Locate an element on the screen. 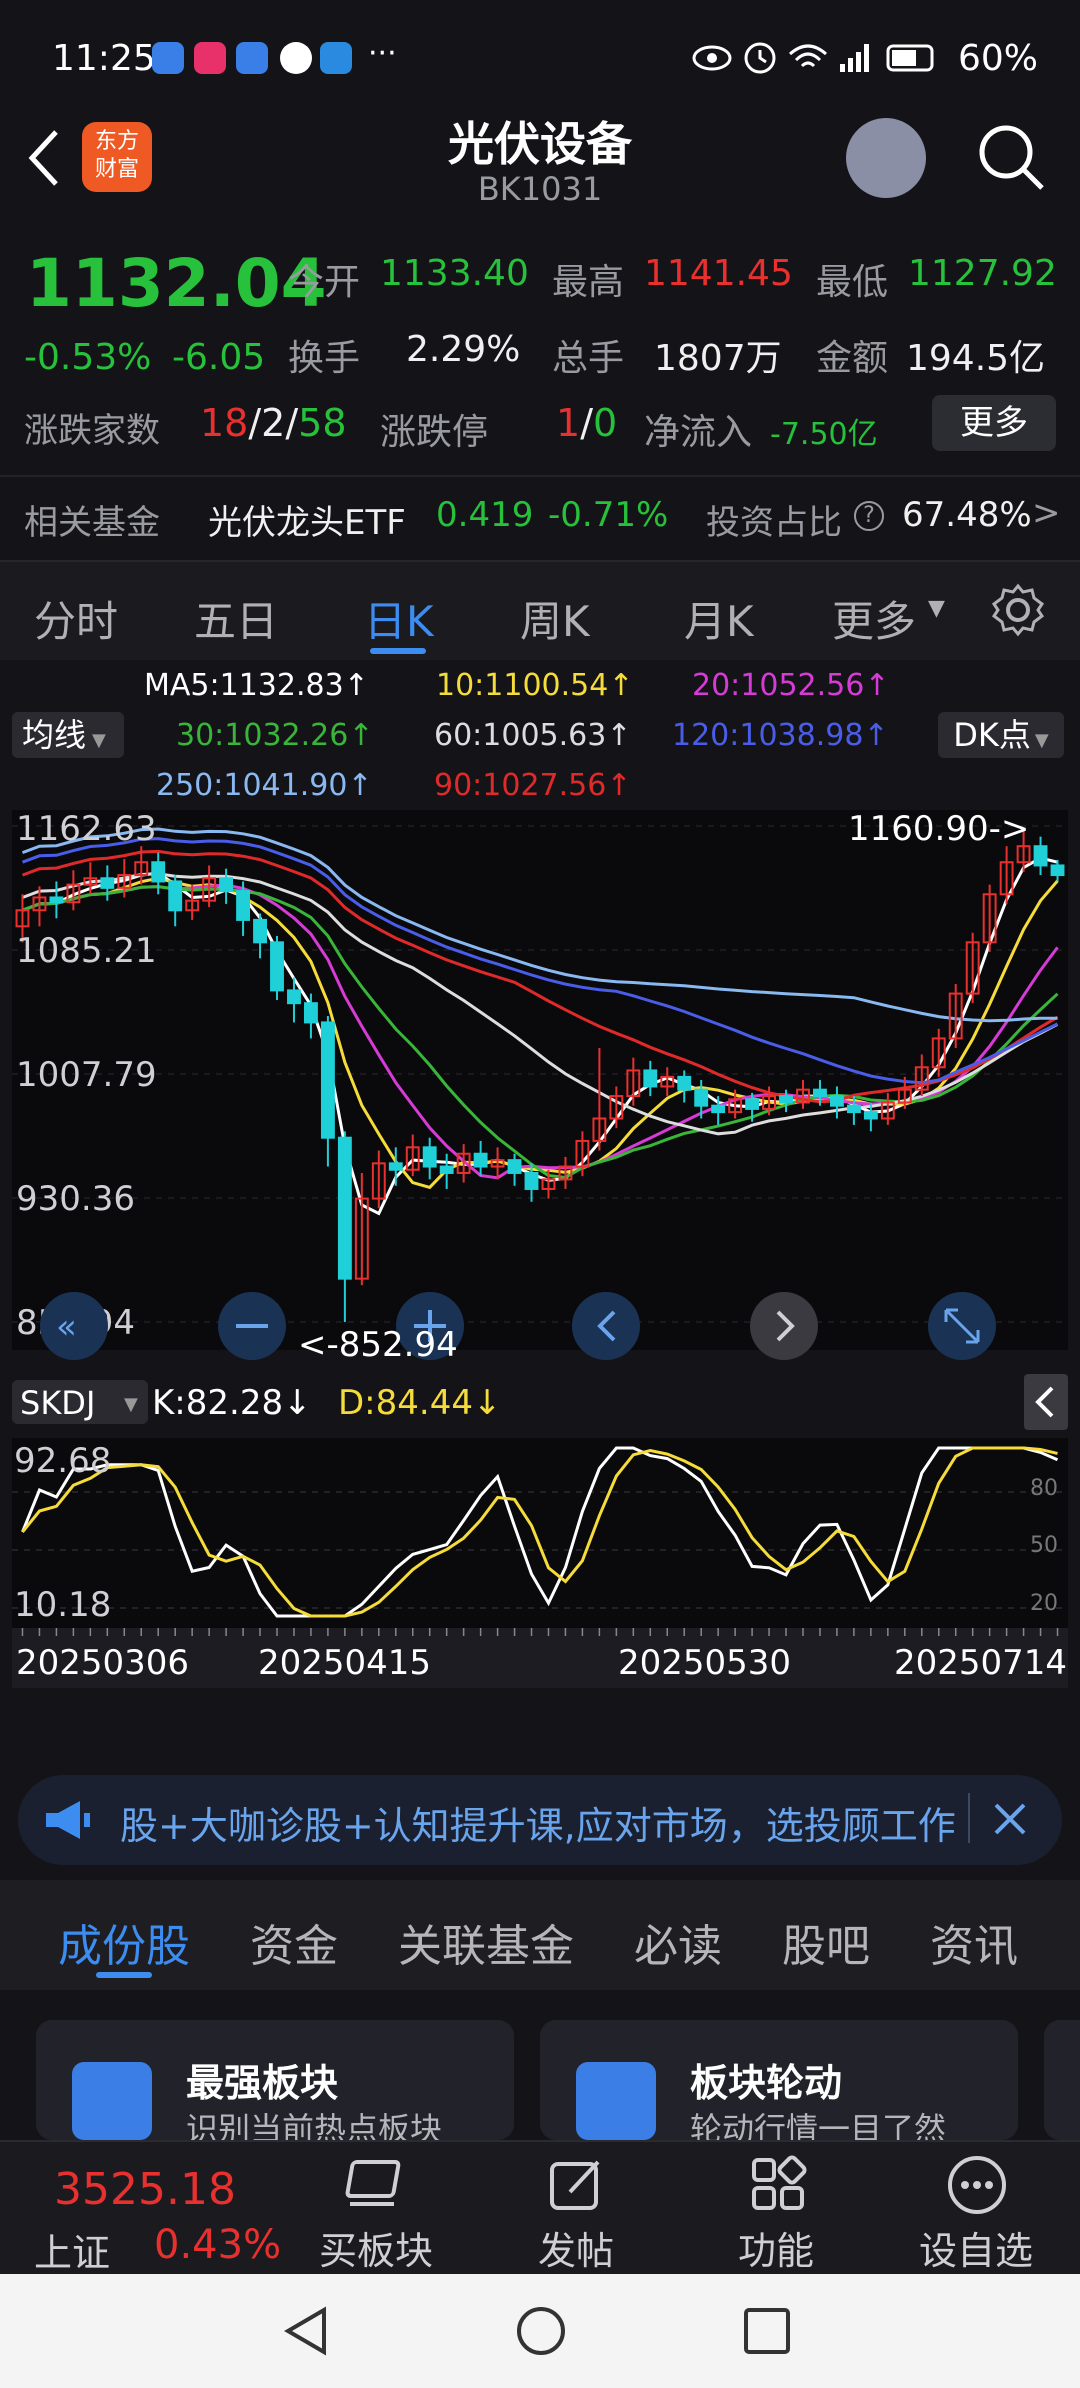 Image resolution: width=1080 pixels, height=2388 pixels. nav-label: 买板块 is located at coordinates (375, 2251).